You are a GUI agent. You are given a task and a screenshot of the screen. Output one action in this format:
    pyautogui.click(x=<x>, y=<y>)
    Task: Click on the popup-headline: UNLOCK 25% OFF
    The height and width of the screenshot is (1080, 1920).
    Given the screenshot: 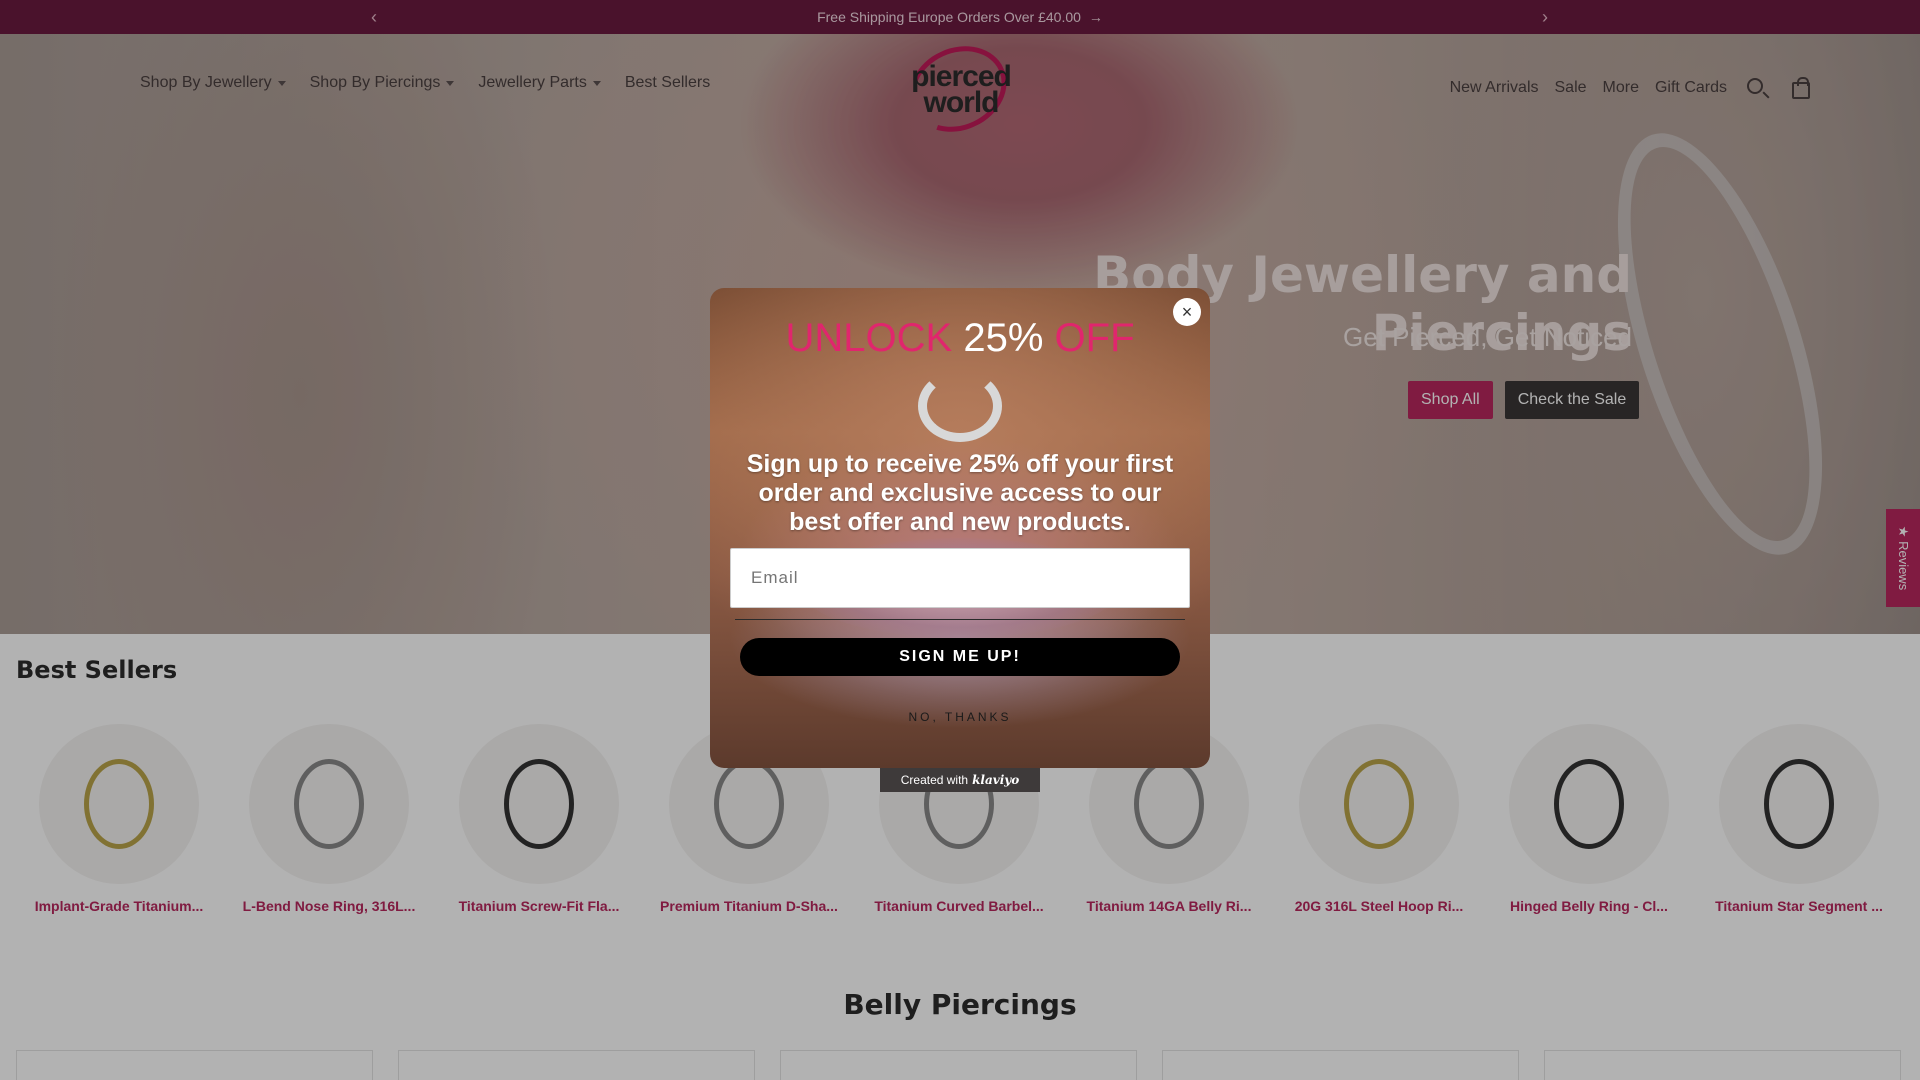 What is the action you would take?
    pyautogui.click(x=960, y=338)
    